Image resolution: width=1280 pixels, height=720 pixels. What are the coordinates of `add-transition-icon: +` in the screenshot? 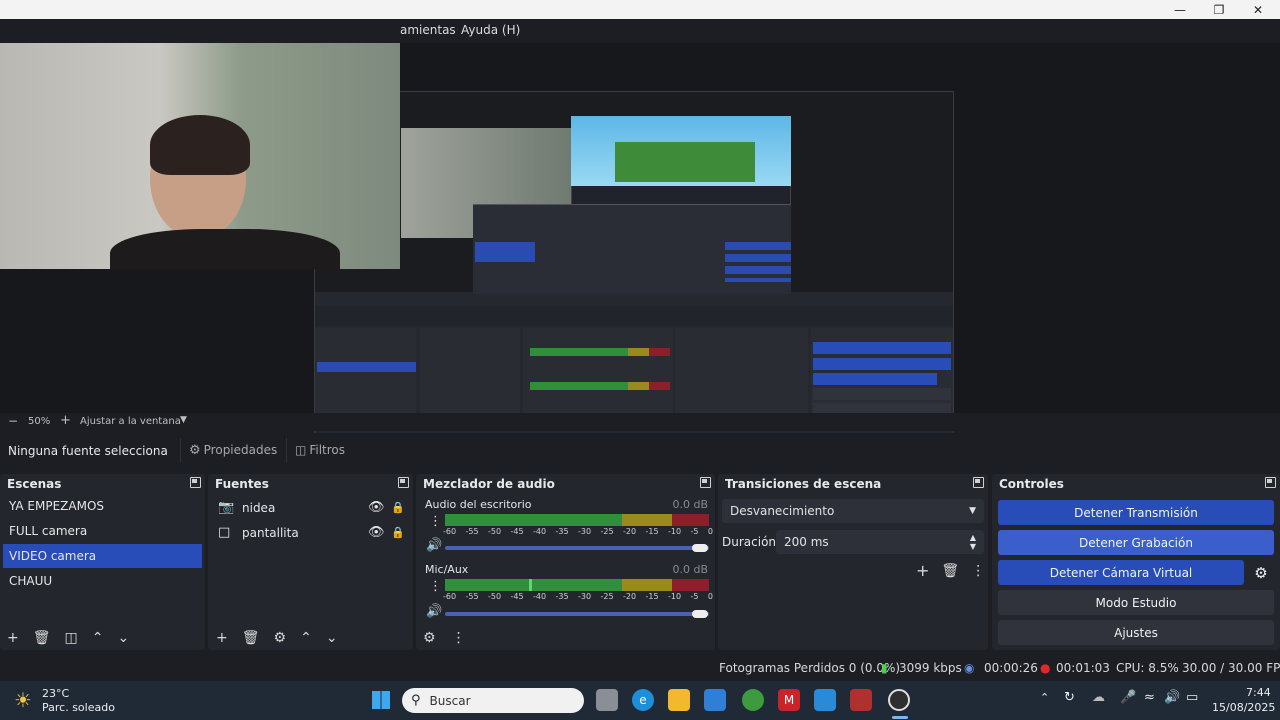 It's located at (922, 570).